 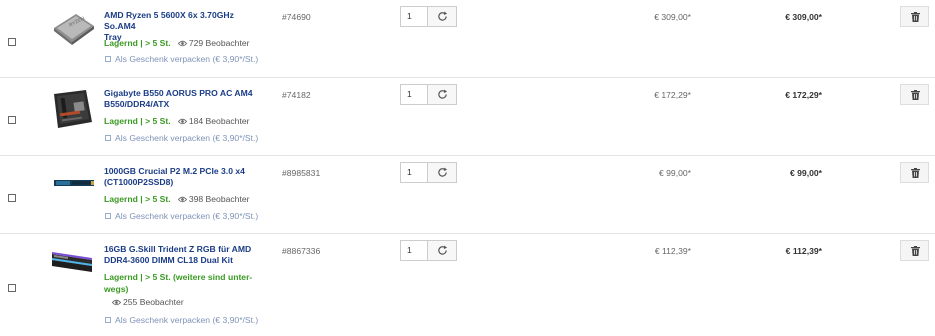 What do you see at coordinates (803, 95) in the screenshot?
I see `line-total: € 172,29*` at bounding box center [803, 95].